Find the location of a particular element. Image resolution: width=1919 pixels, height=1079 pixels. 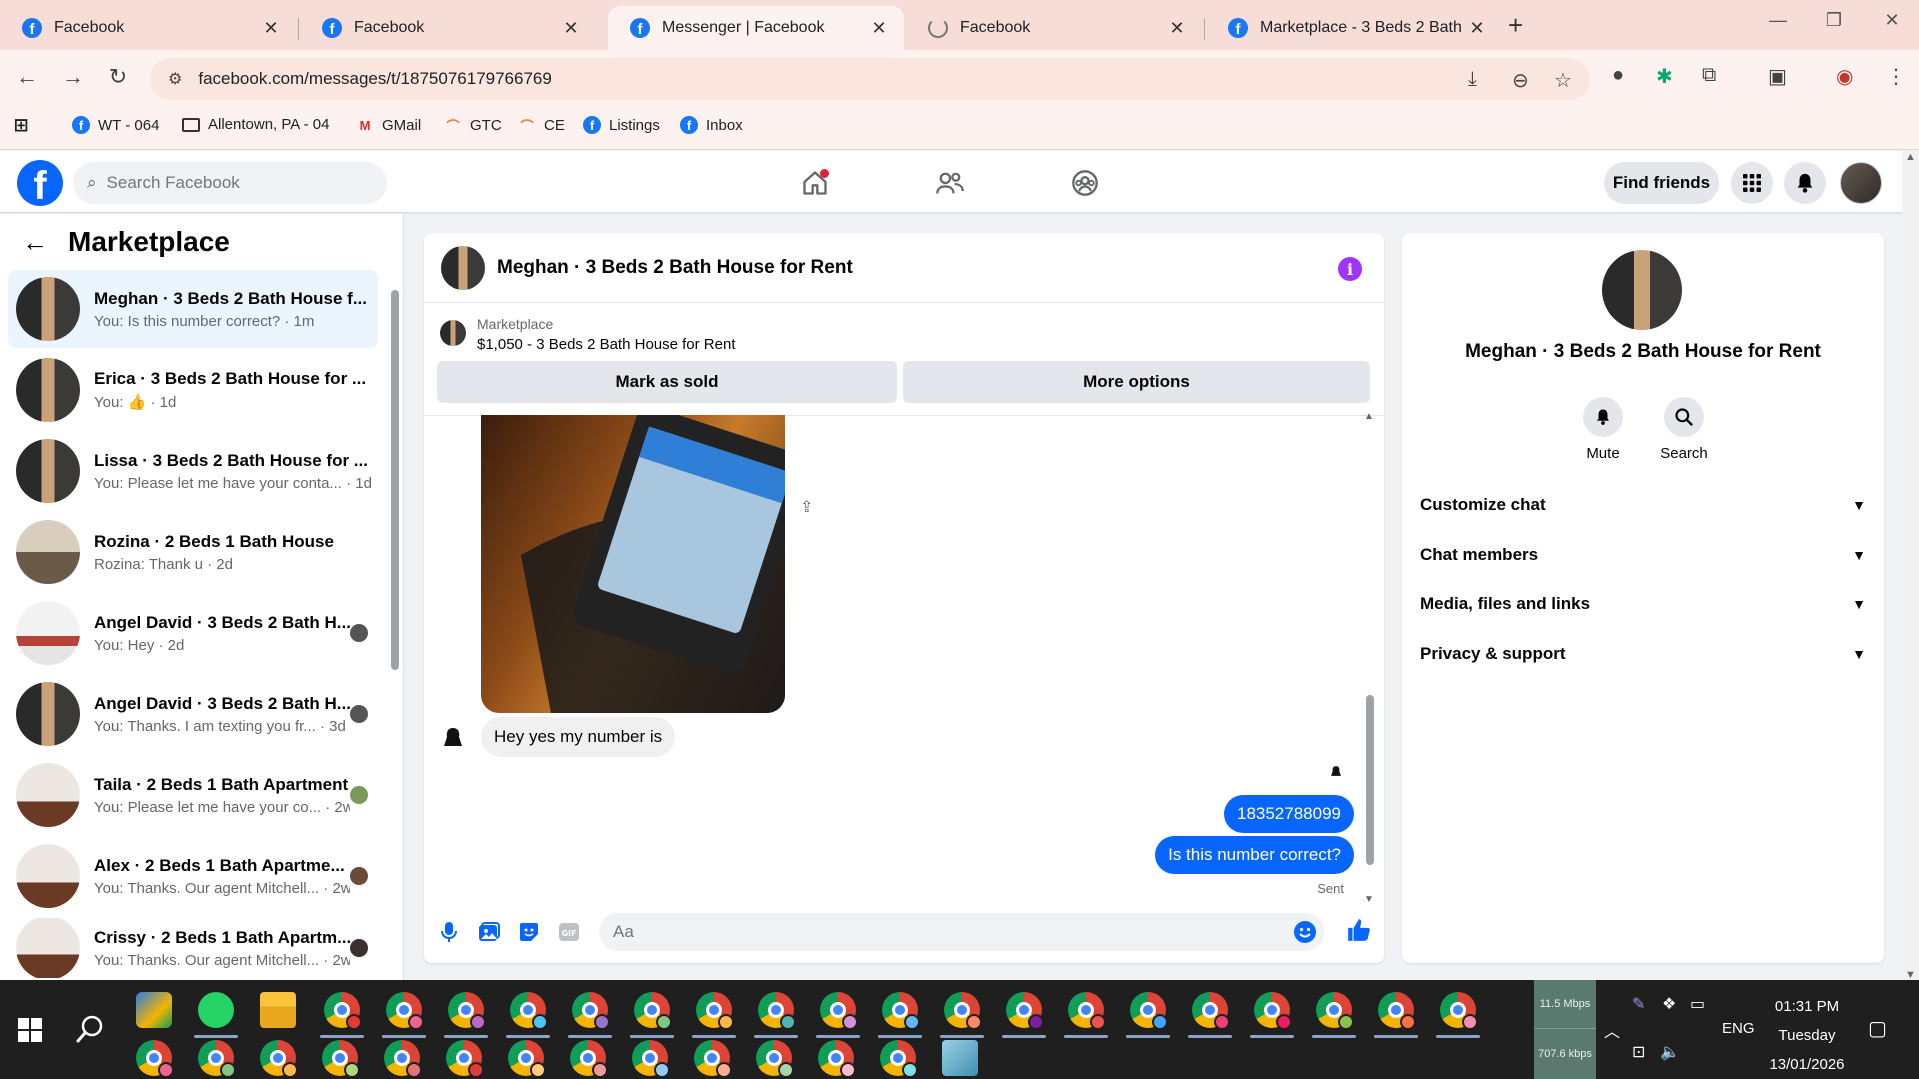

file-explorer-icon is located at coordinates (278, 1010).